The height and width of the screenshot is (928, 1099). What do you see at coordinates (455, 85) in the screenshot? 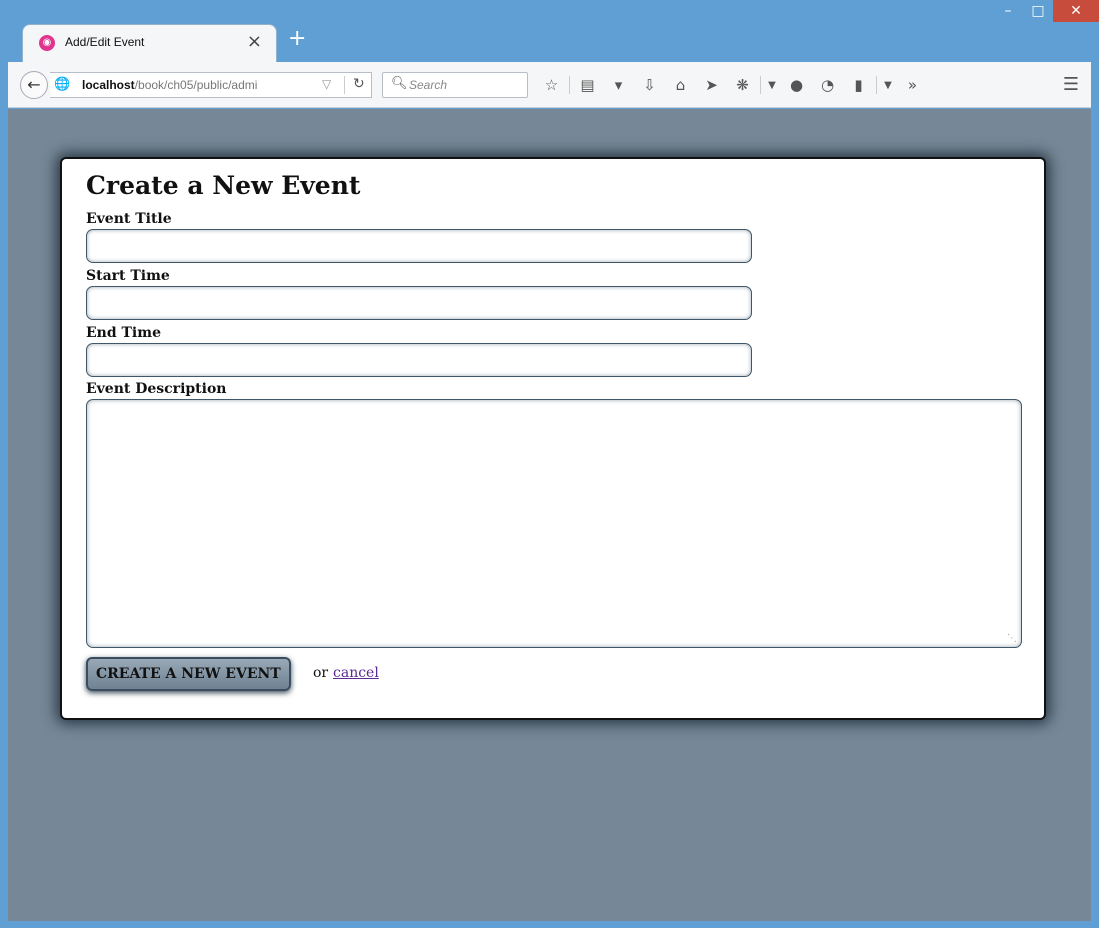
I see `search-bar: 🔍︎ Search` at bounding box center [455, 85].